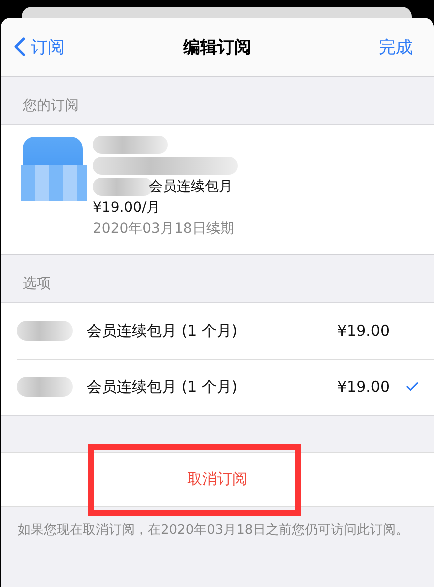  What do you see at coordinates (37, 284) in the screenshot?
I see `section-header: 选项` at bounding box center [37, 284].